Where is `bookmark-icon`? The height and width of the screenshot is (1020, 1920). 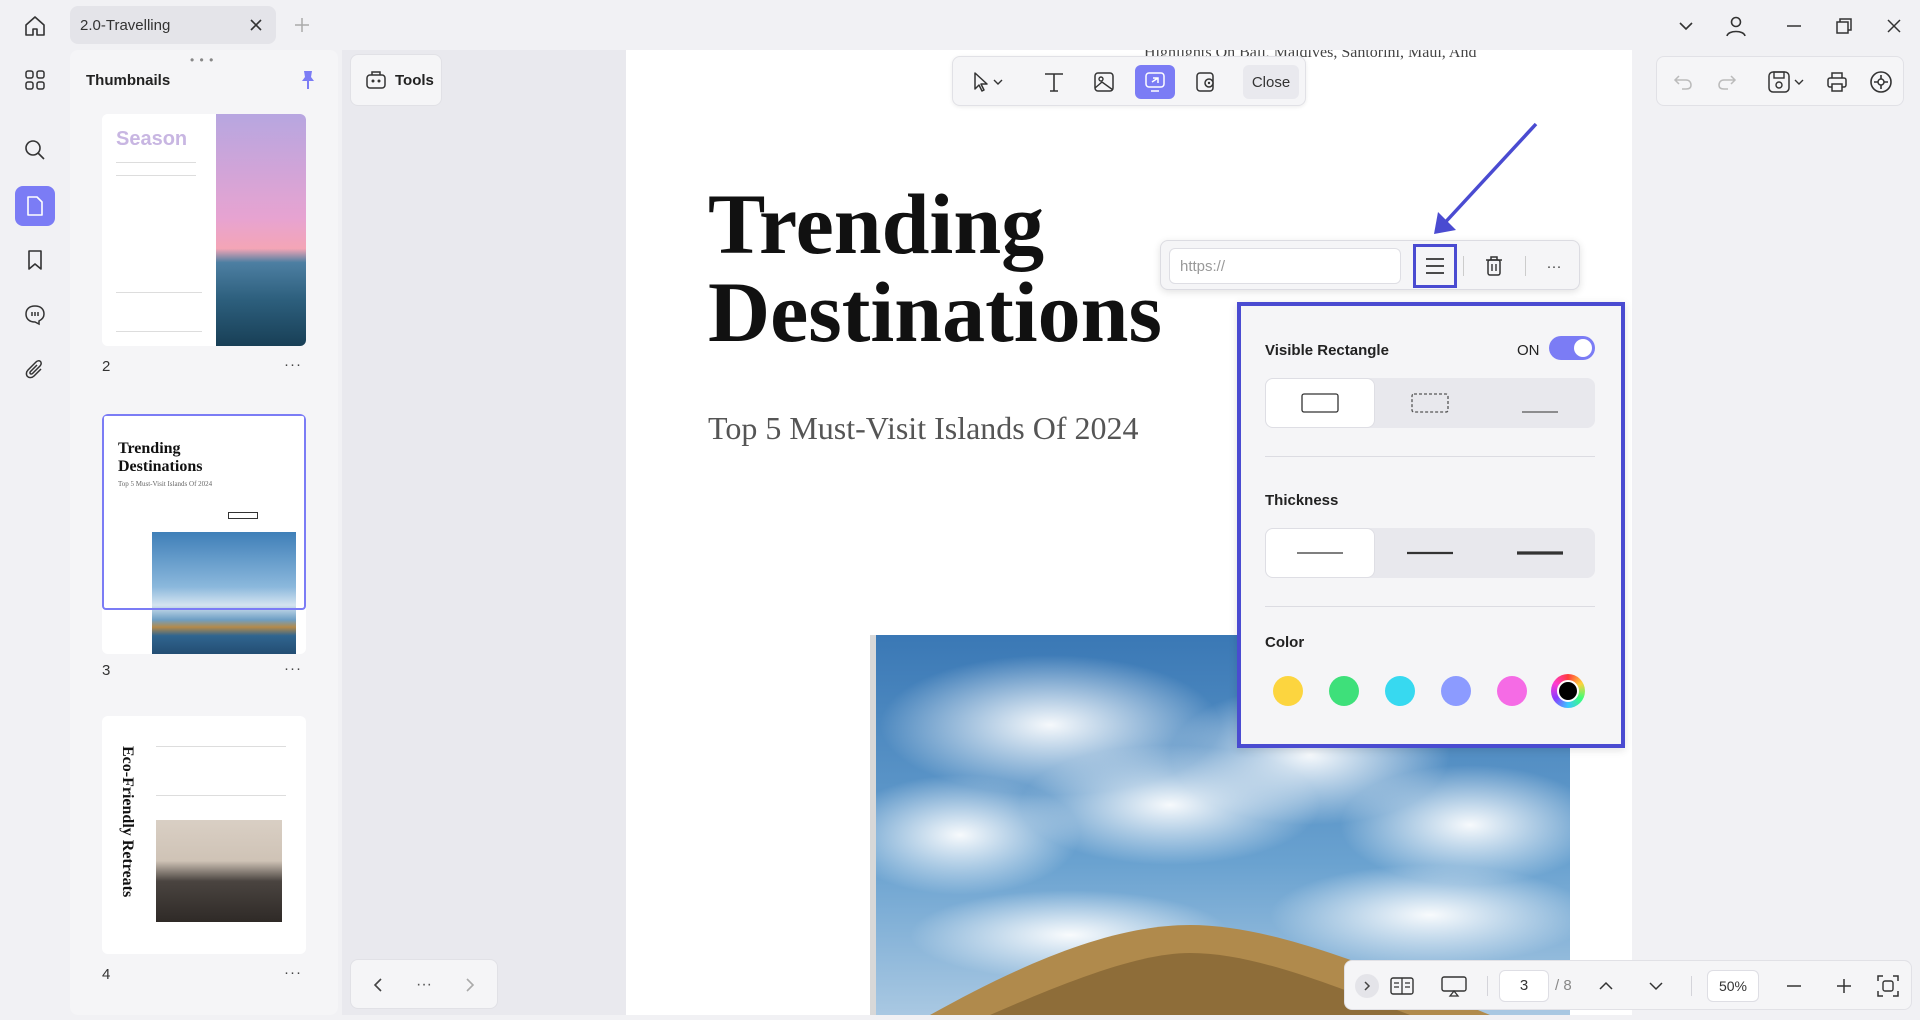 bookmark-icon is located at coordinates (35, 260).